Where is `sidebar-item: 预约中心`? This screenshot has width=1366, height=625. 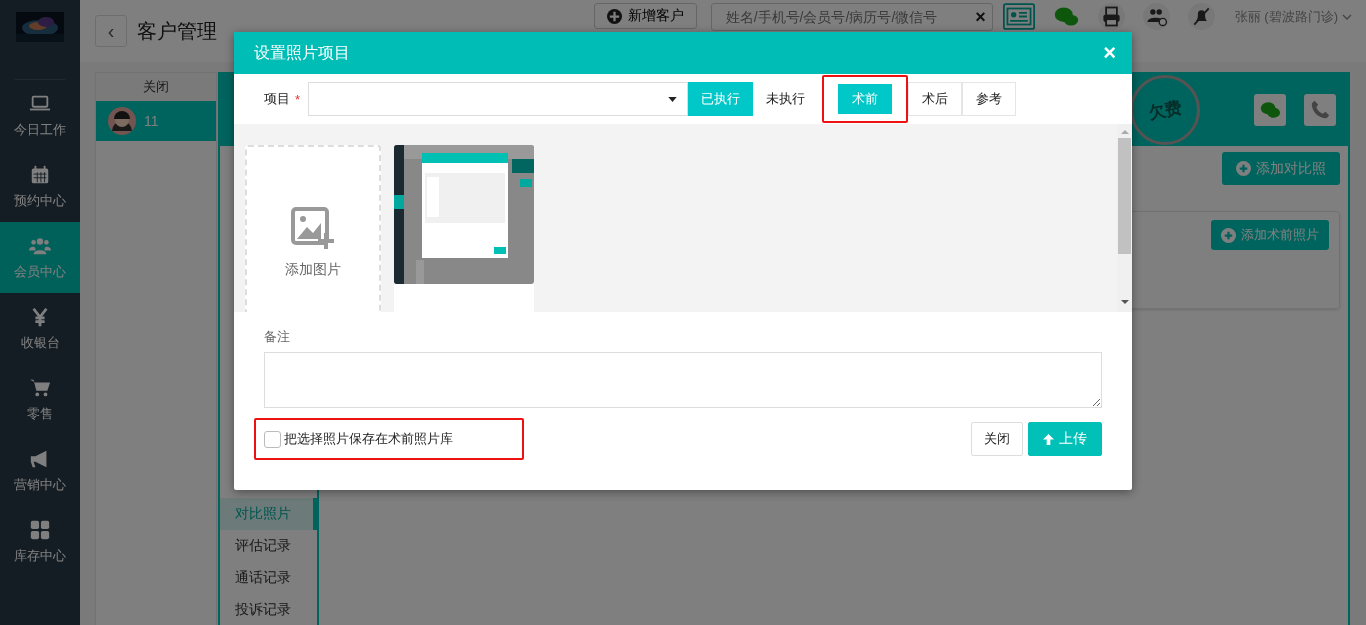
sidebar-item: 预约中心 is located at coordinates (40, 186).